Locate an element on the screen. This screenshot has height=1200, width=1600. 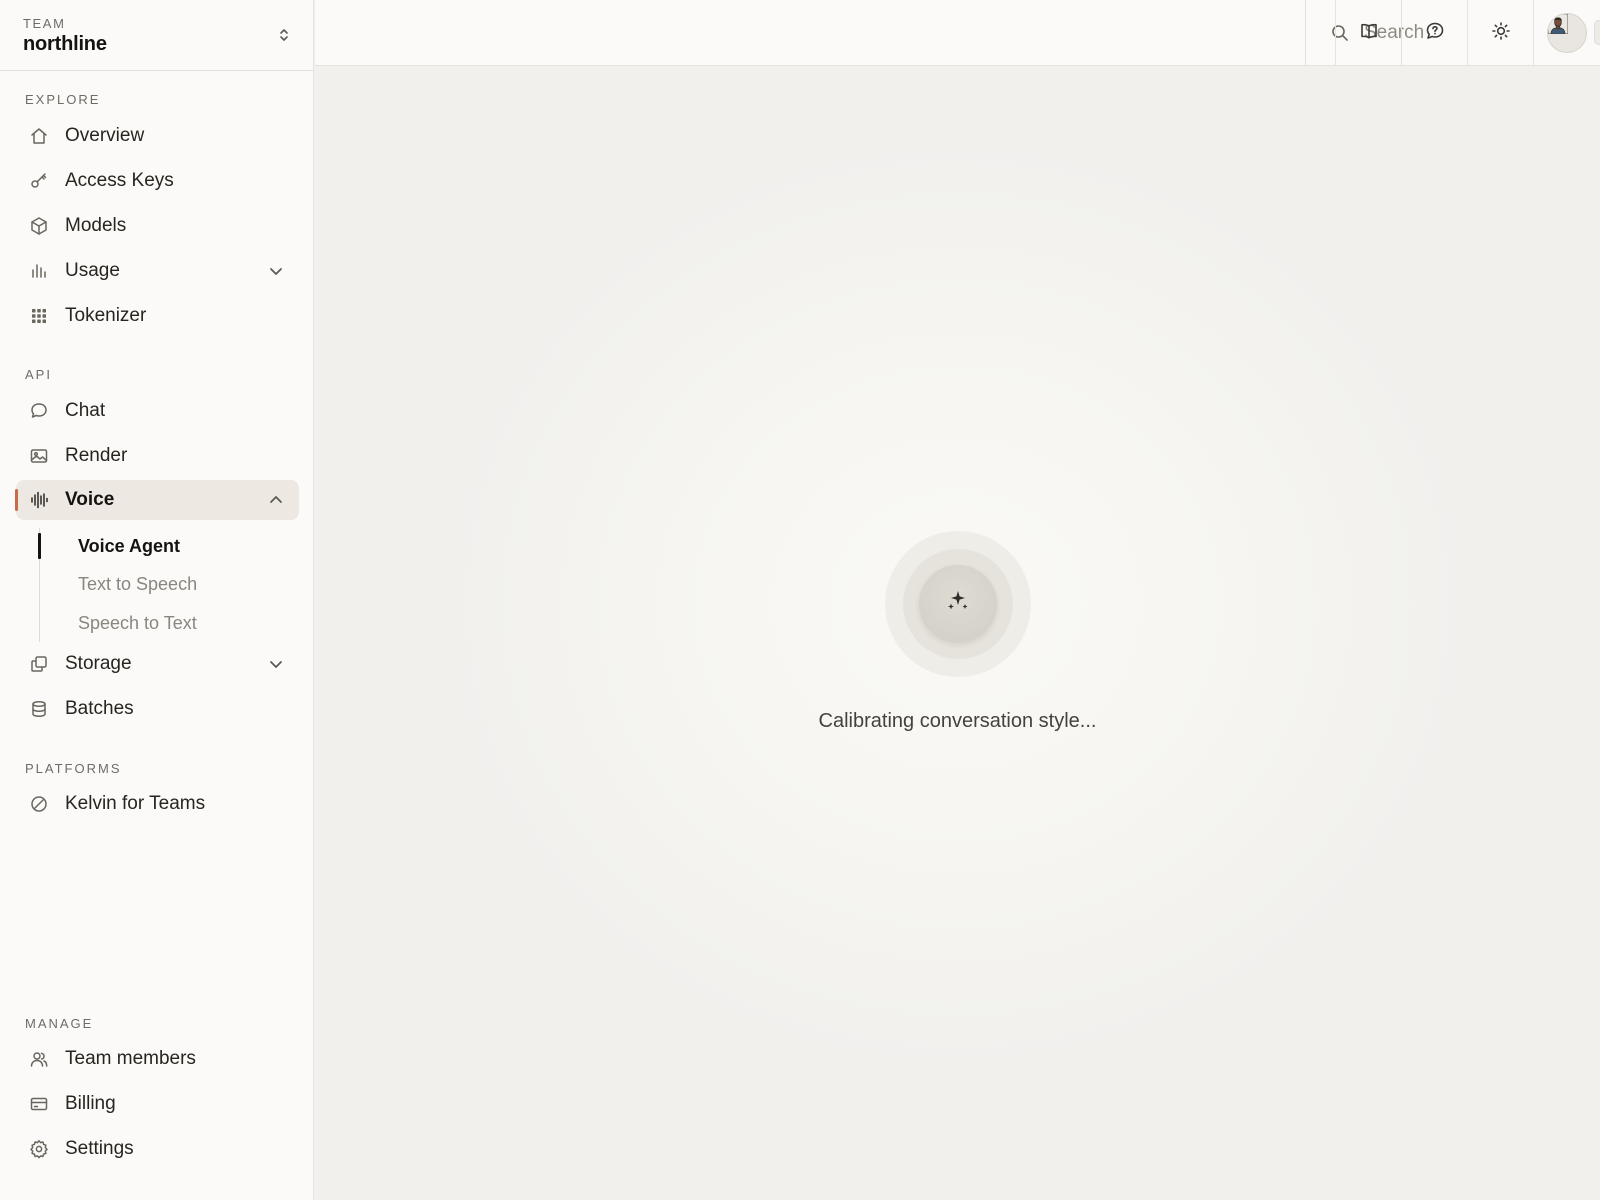
sidebar-item-render: Render is located at coordinates (157, 456).